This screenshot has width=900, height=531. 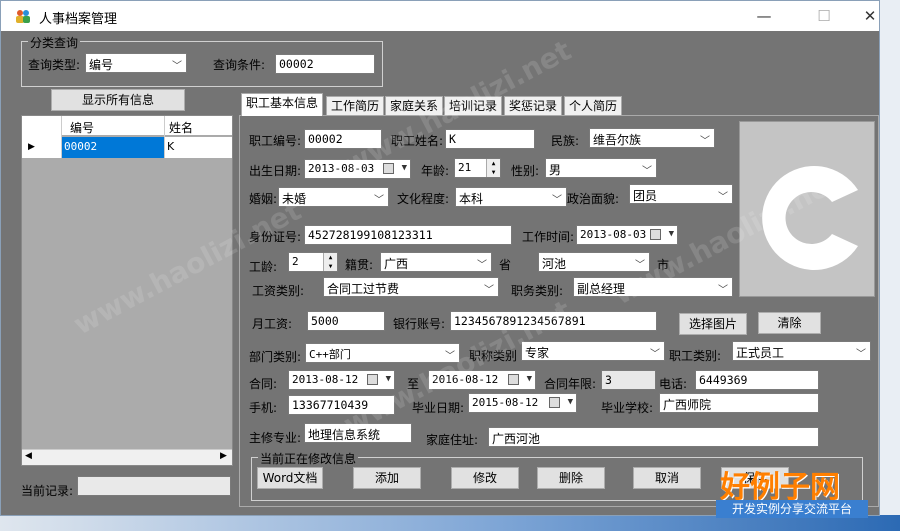 I want to click on modify-button: 修改, so click(x=485, y=478).